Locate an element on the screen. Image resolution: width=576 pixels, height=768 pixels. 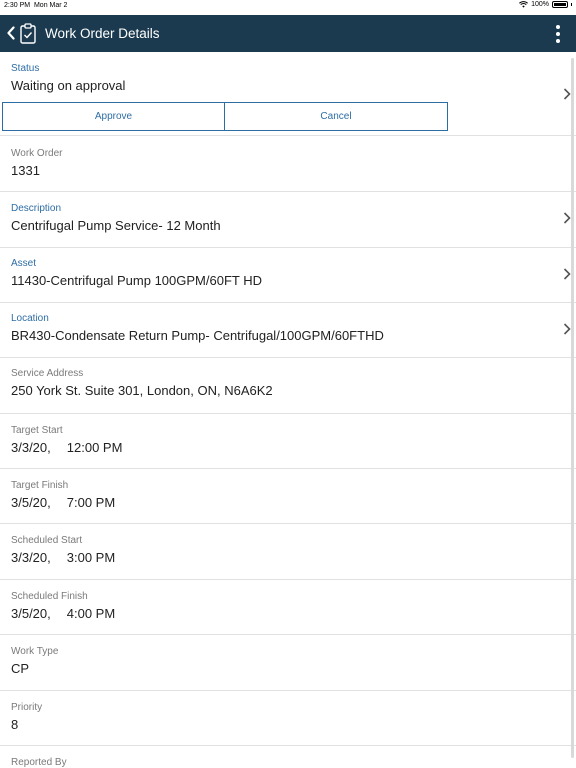
field-target-finish: Target Finish 3/5/20, 7:00 PM is located at coordinates (288, 496).